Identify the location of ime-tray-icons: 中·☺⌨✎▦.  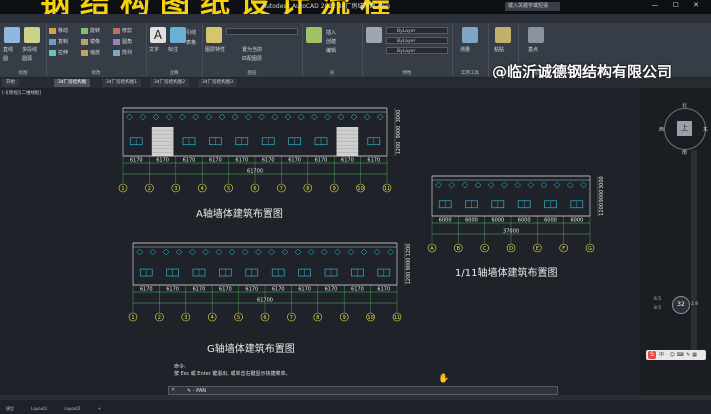
(679, 354).